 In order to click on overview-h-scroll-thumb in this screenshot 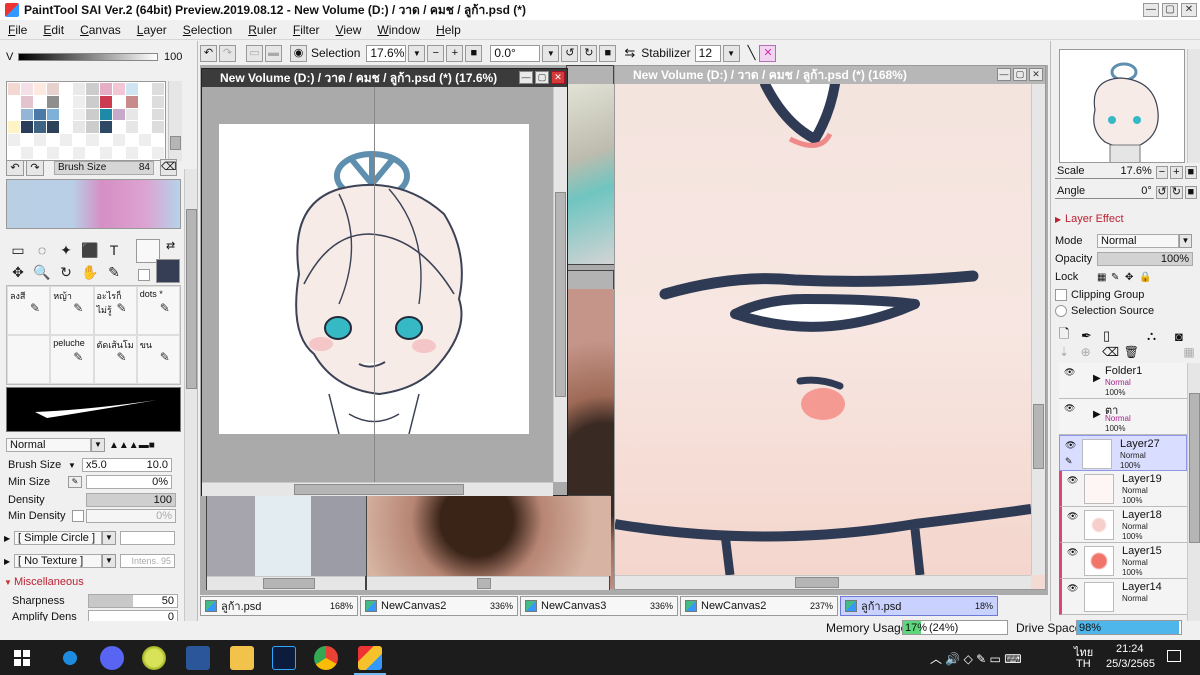, I will do `click(379, 489)`.